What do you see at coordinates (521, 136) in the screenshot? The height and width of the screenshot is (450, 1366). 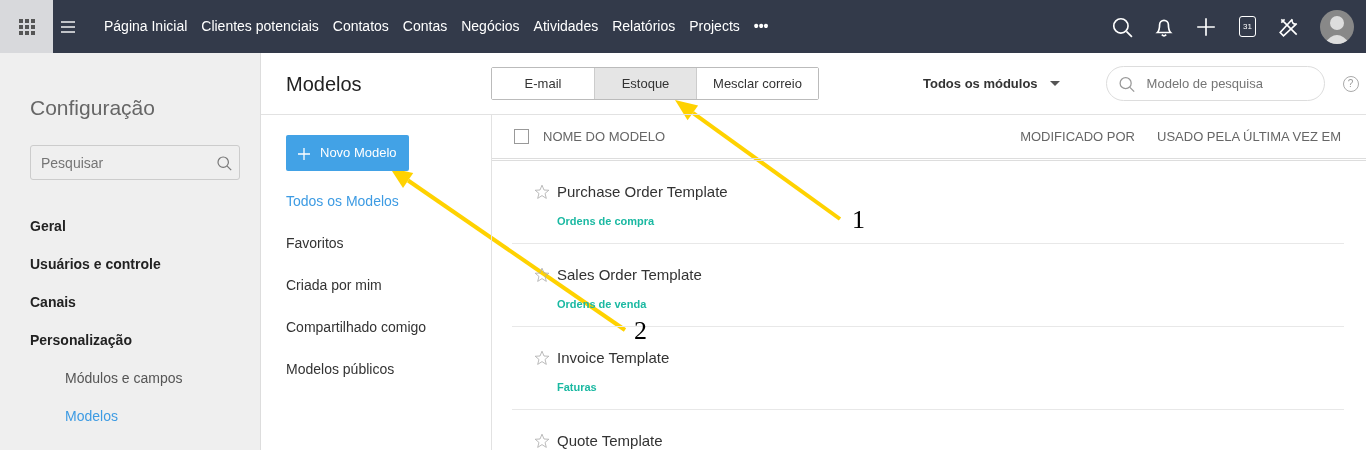 I see `checkbox` at bounding box center [521, 136].